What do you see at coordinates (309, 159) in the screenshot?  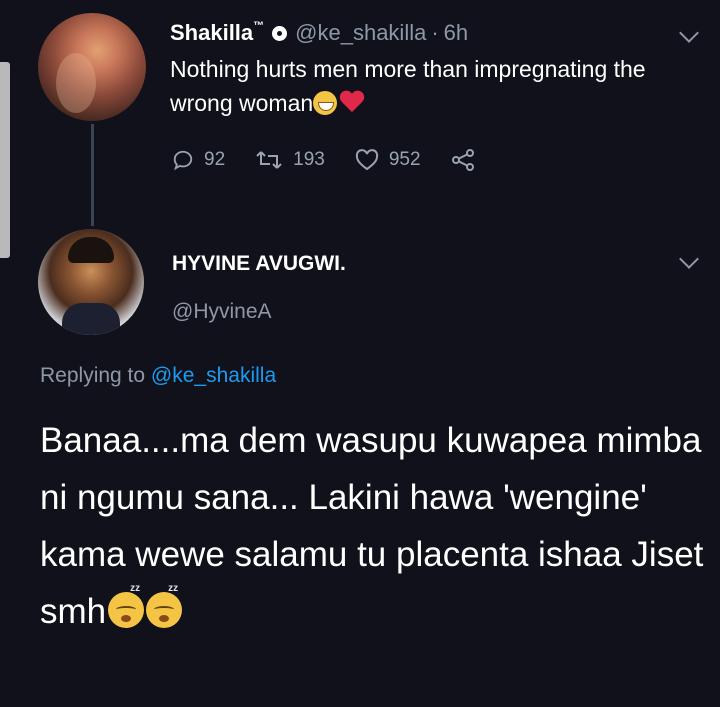 I see `retweet-count: 193` at bounding box center [309, 159].